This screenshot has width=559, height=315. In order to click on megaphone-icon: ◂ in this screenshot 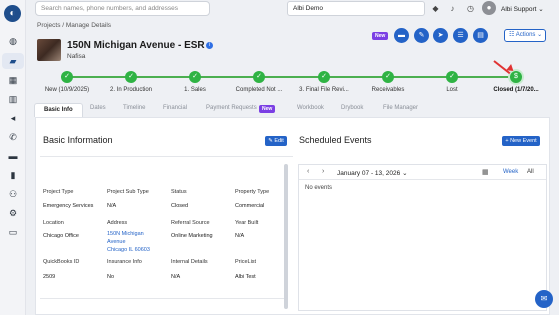, I will do `click(13, 118)`.